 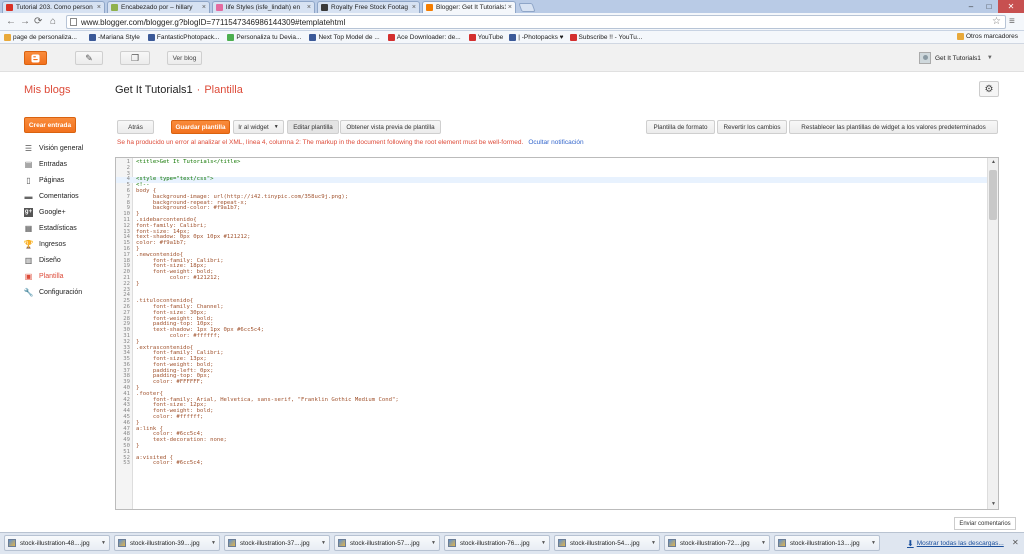 I want to click on download-name: stock-illustration-57....jpg, so click(x=385, y=543).